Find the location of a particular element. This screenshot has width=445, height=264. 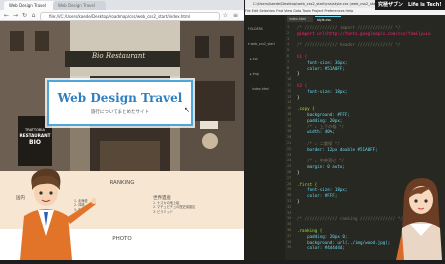

sidebar-item: FOLDERS is located at coordinates (255, 29).